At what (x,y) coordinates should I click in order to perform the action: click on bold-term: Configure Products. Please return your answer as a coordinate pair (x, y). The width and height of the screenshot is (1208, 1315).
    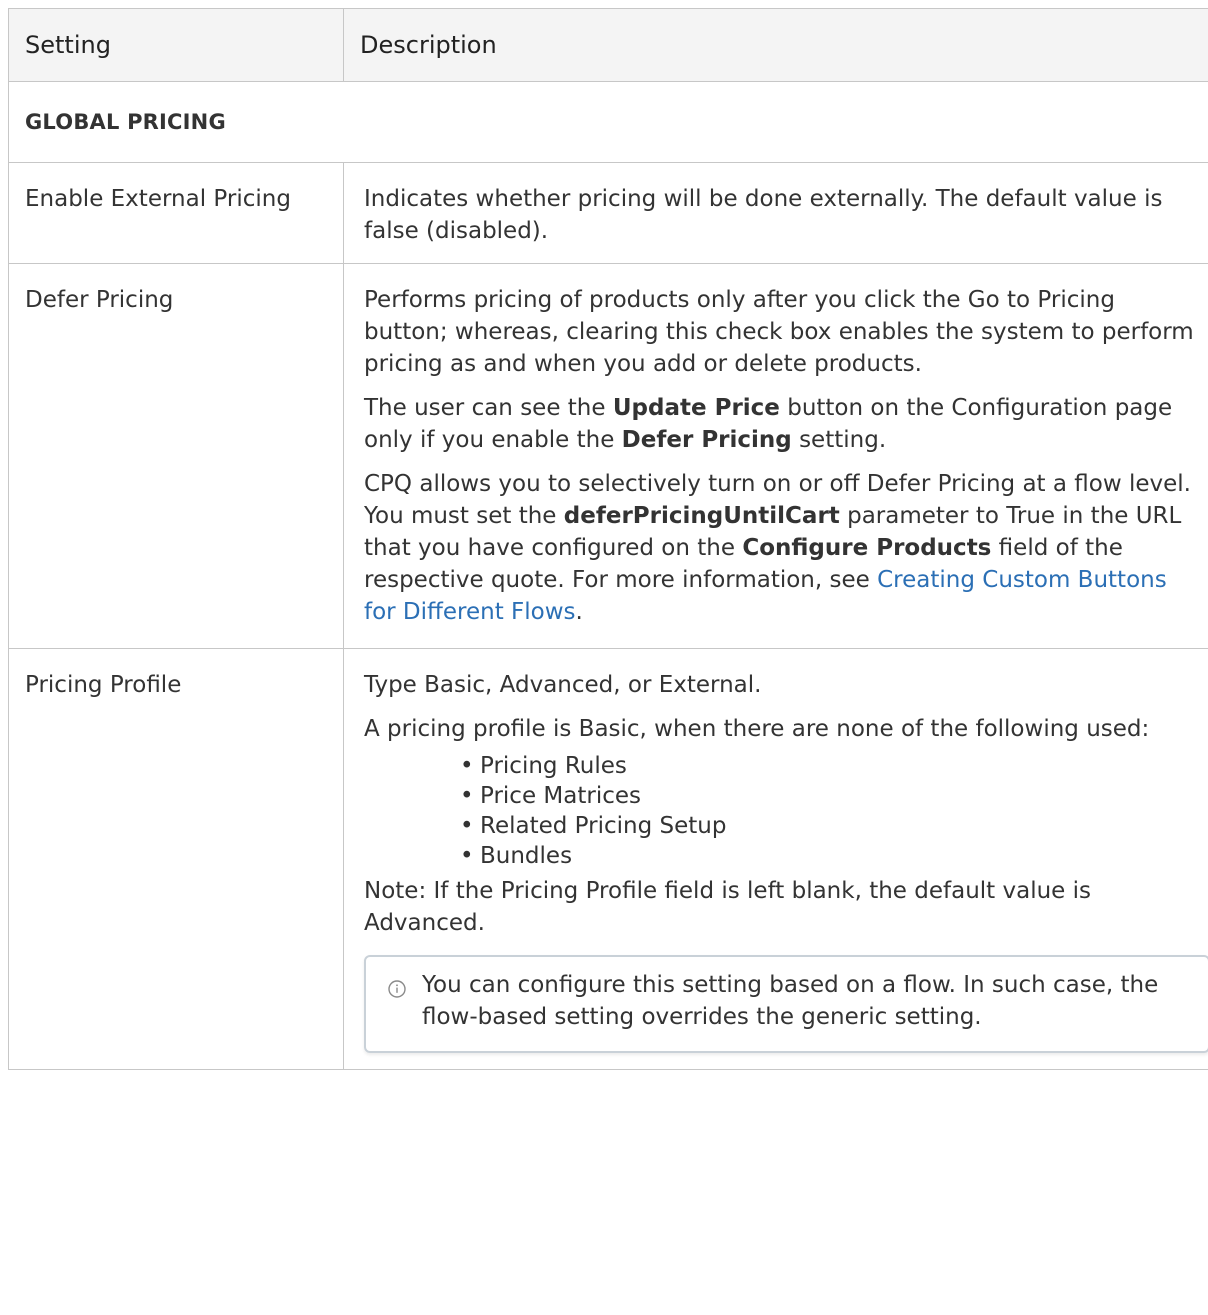
    Looking at the image, I should click on (866, 548).